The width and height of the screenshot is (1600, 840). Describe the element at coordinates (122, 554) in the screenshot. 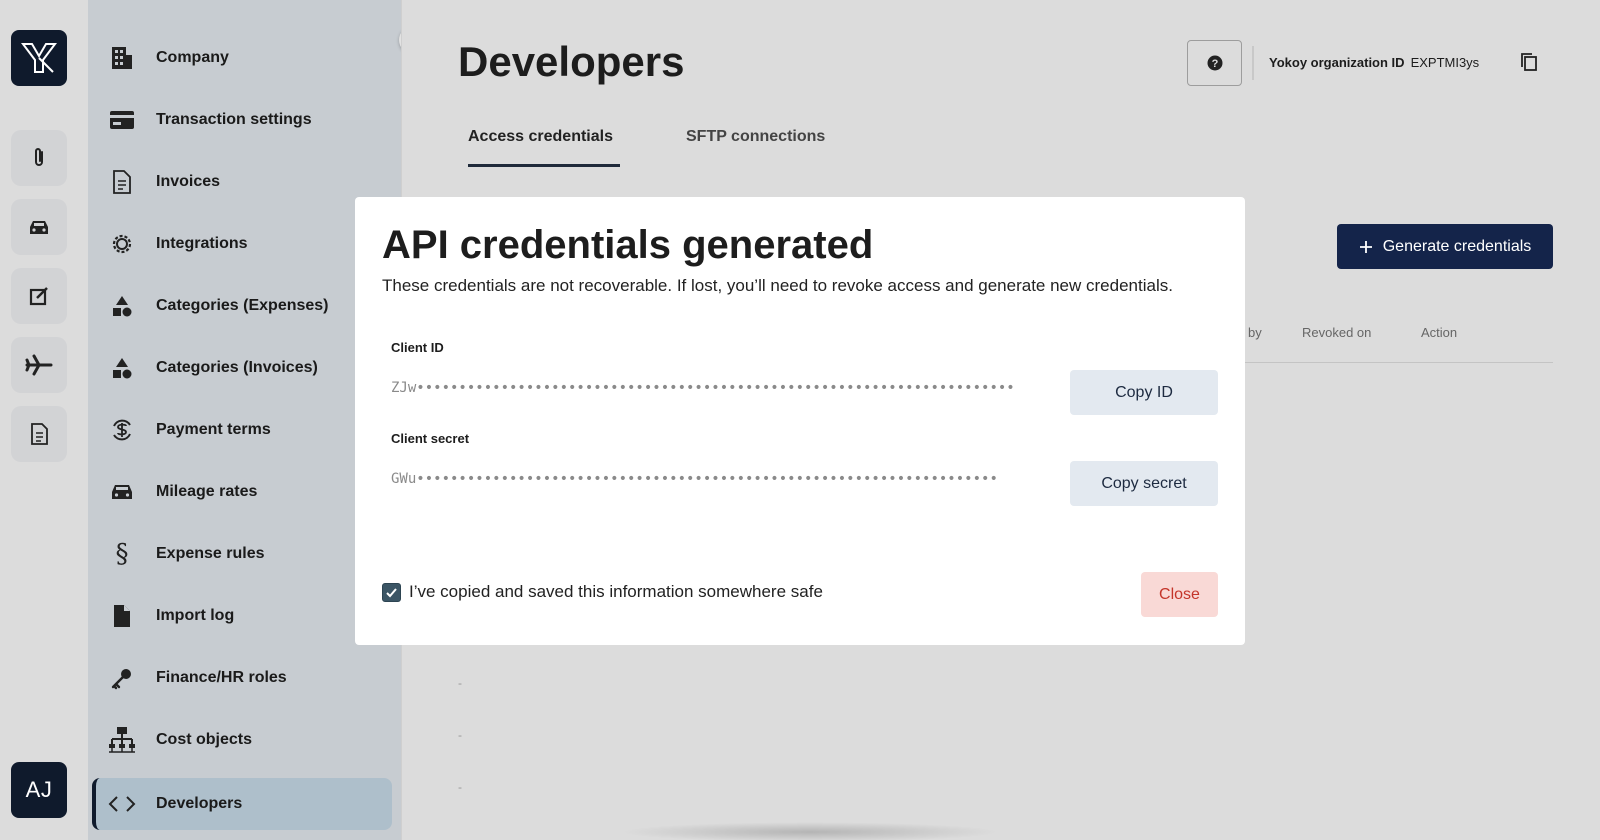

I see `section-icon: §` at that location.